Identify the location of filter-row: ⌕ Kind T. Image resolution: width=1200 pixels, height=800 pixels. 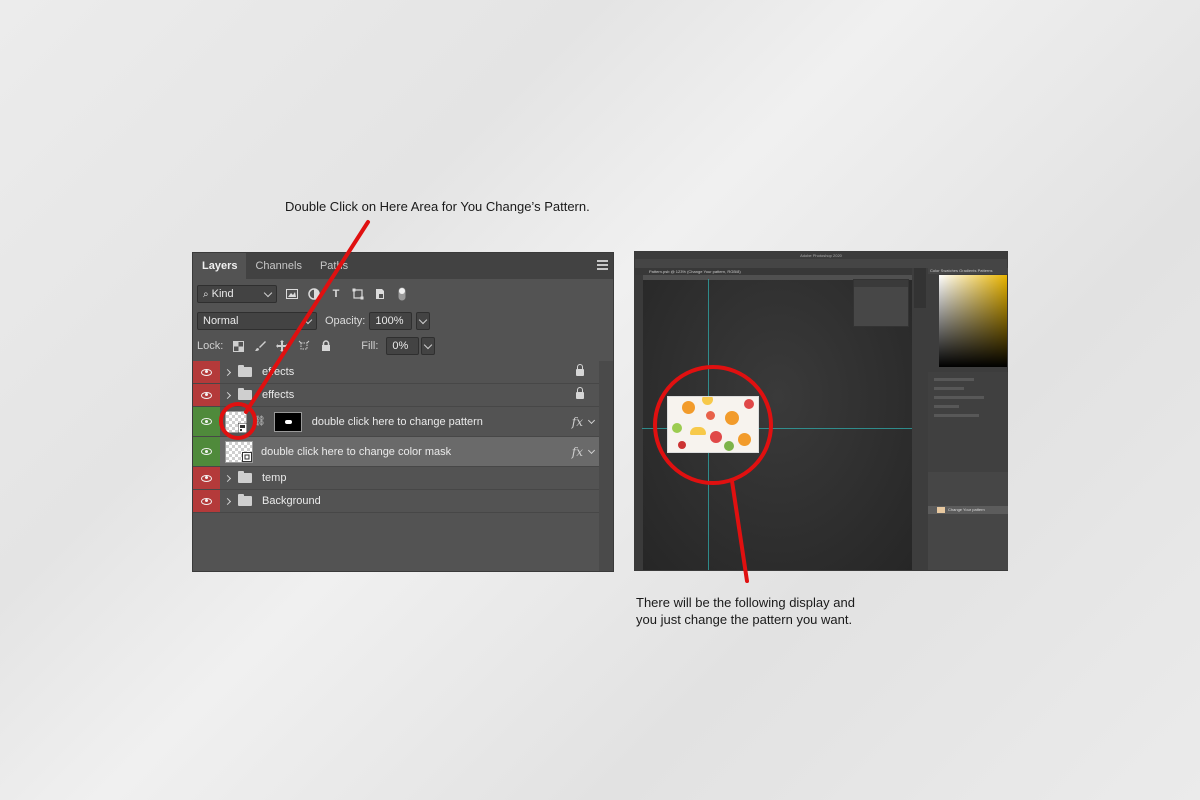
(403, 294).